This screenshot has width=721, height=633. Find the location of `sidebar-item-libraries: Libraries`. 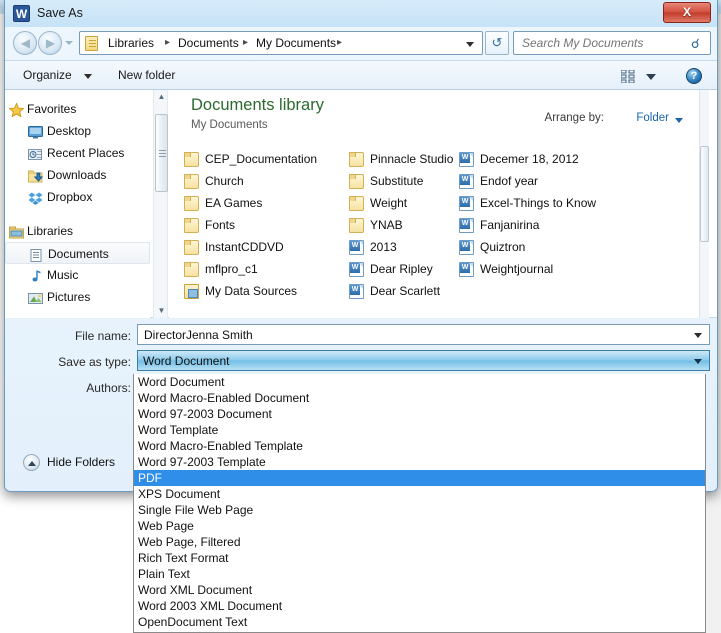

sidebar-item-libraries: Libraries is located at coordinates (77, 231).